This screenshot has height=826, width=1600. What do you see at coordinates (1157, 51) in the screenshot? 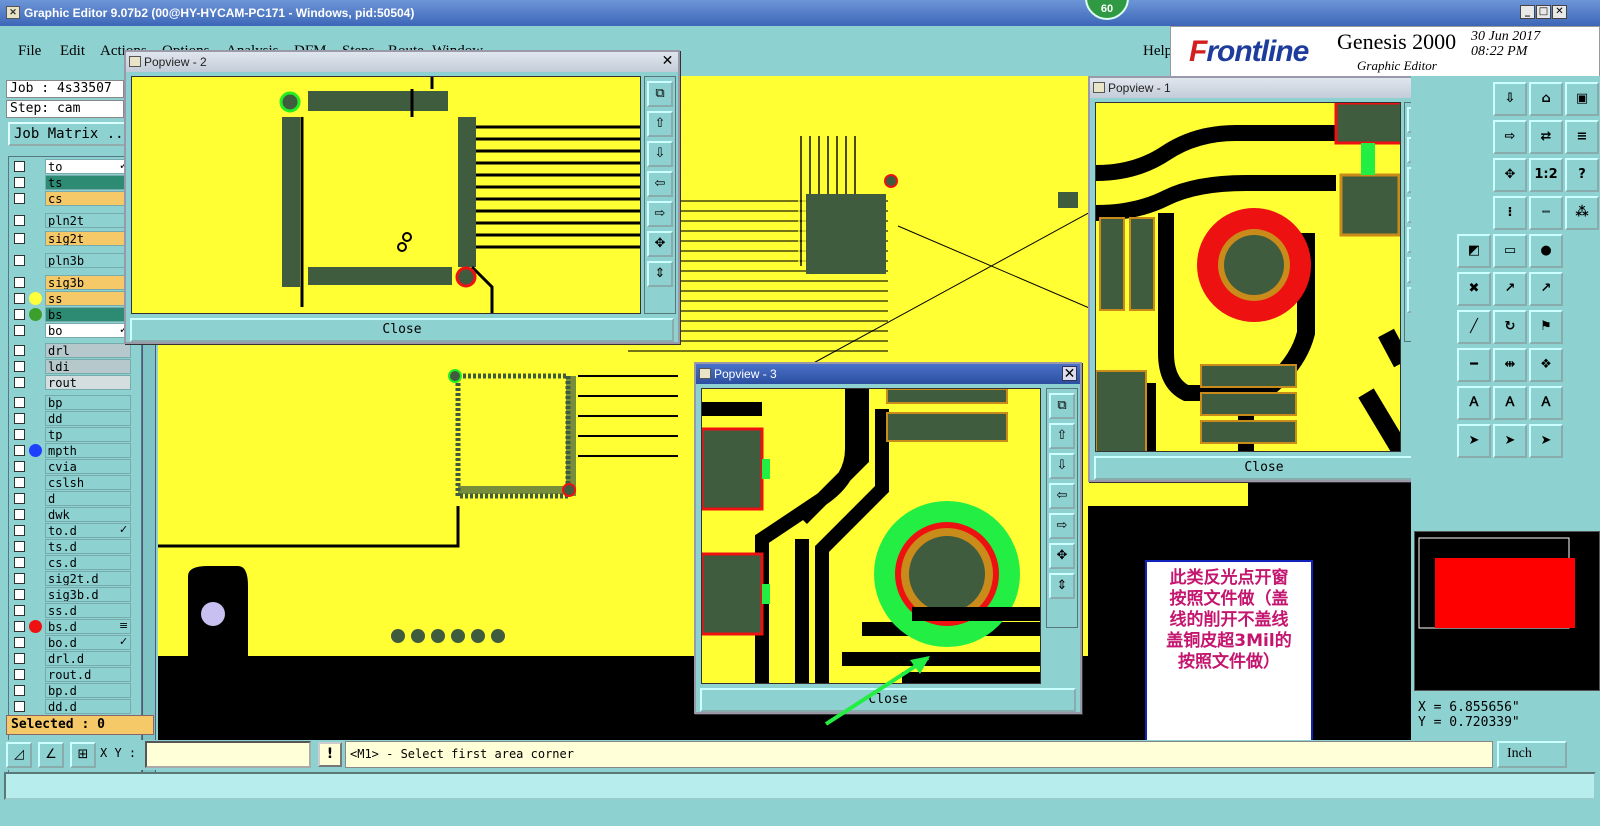
I see `menu-help: Help` at bounding box center [1157, 51].